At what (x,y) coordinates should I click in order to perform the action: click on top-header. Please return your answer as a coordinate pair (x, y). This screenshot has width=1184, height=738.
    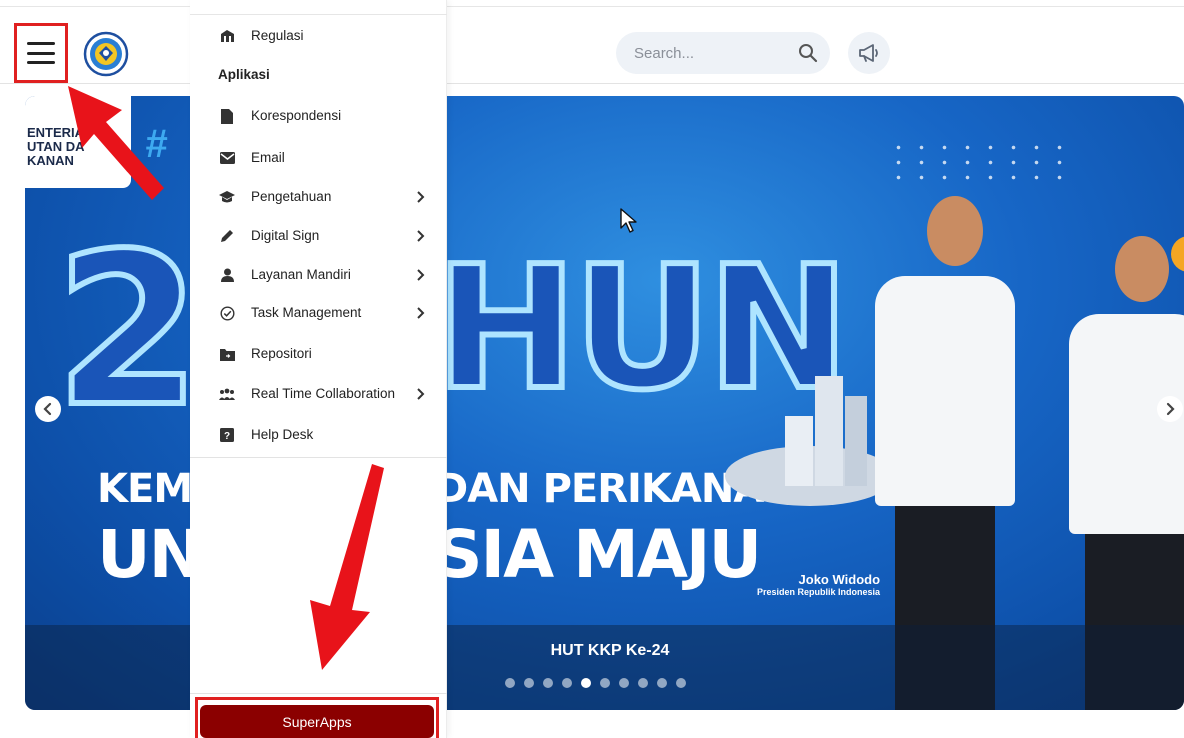
    Looking at the image, I should click on (592, 45).